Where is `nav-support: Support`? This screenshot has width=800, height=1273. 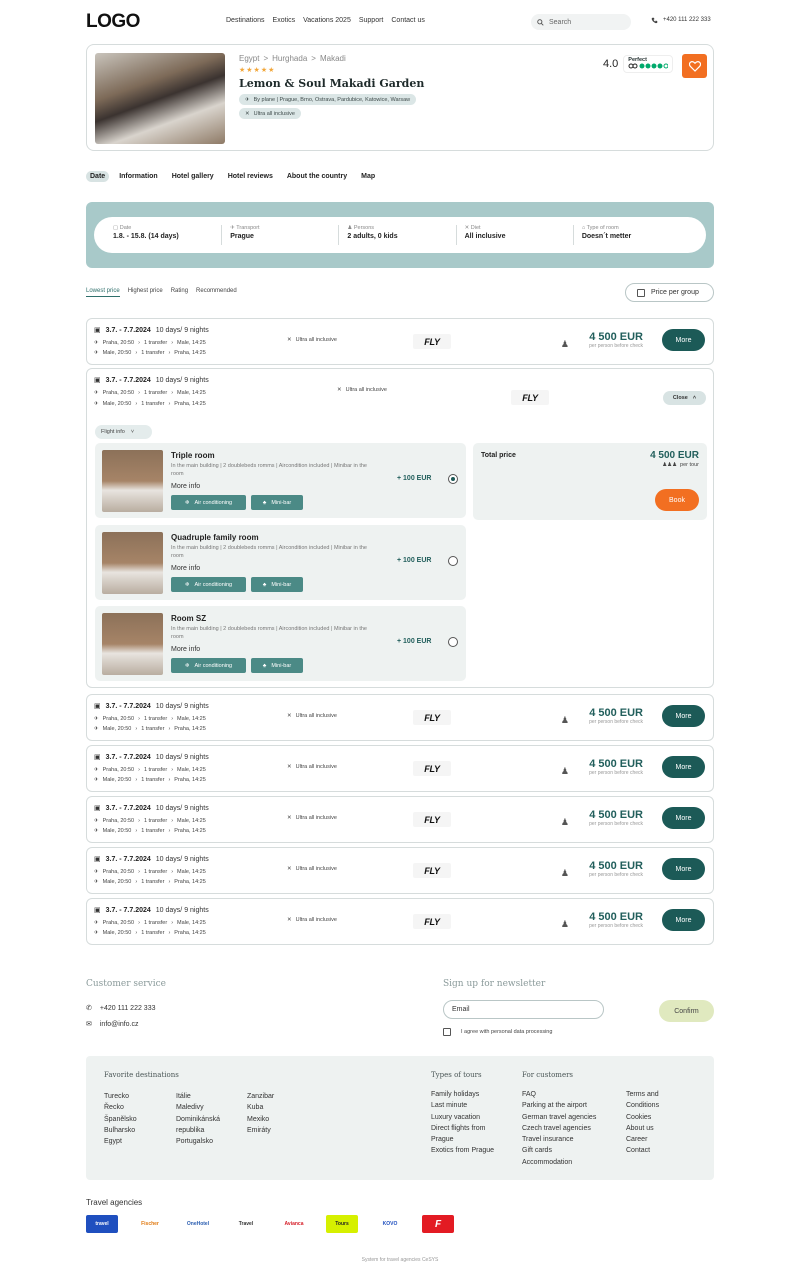 nav-support: Support is located at coordinates (371, 20).